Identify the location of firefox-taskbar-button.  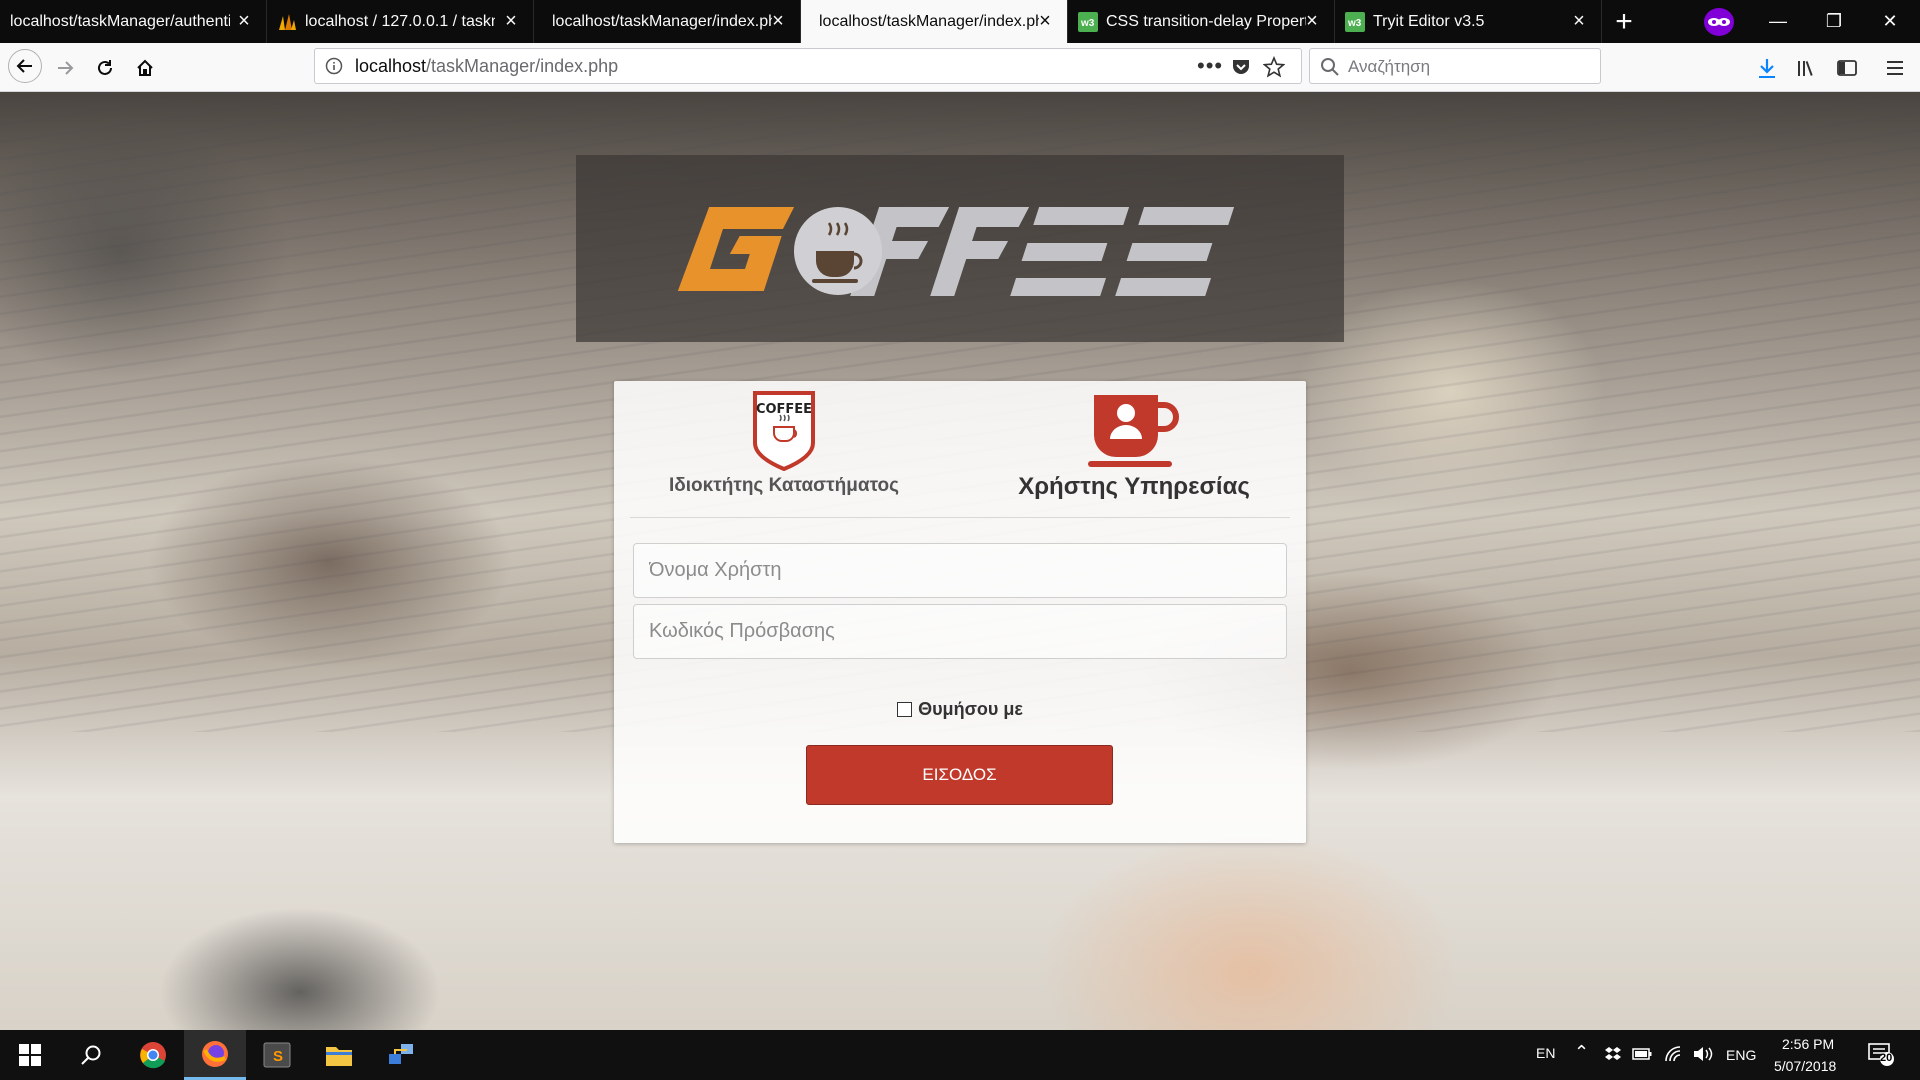
(215, 1055).